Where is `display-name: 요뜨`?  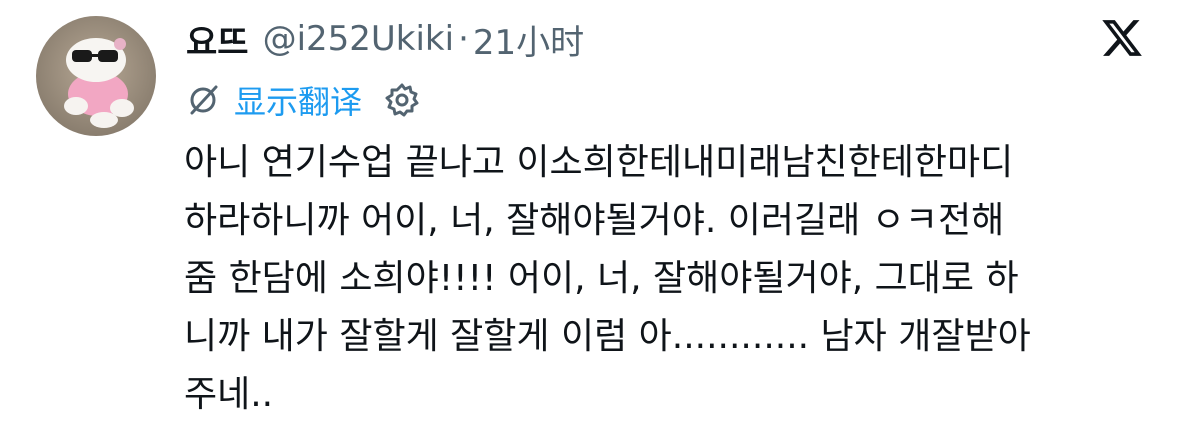 display-name: 요뜨 is located at coordinates (217, 39).